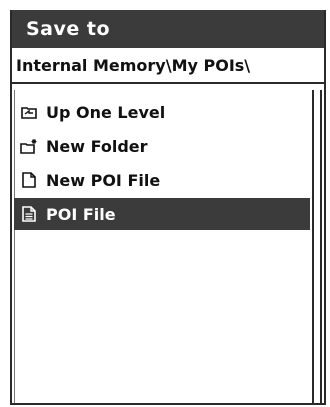 The width and height of the screenshot is (330, 407). I want to click on list-item-up-one-level: Up One Level, so click(162, 112).